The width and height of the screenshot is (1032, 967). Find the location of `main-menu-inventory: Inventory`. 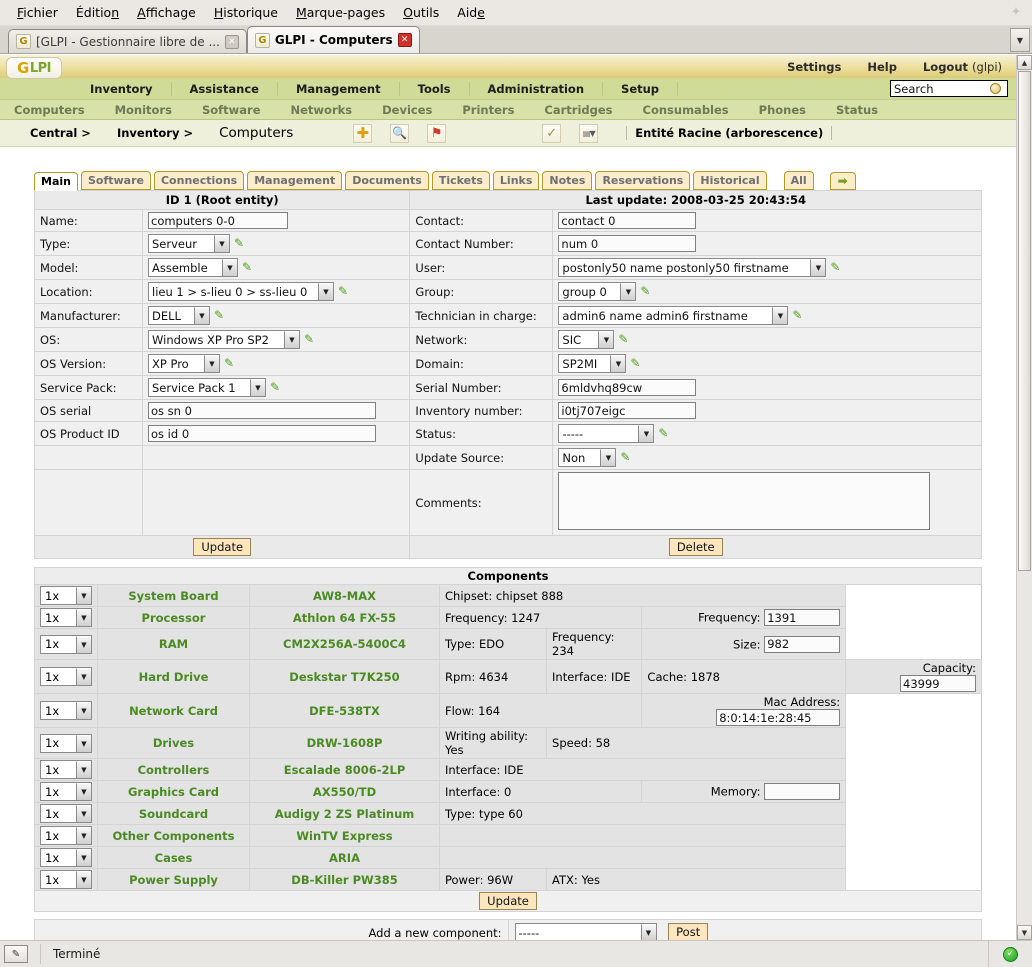

main-menu-inventory: Inventory is located at coordinates (122, 88).